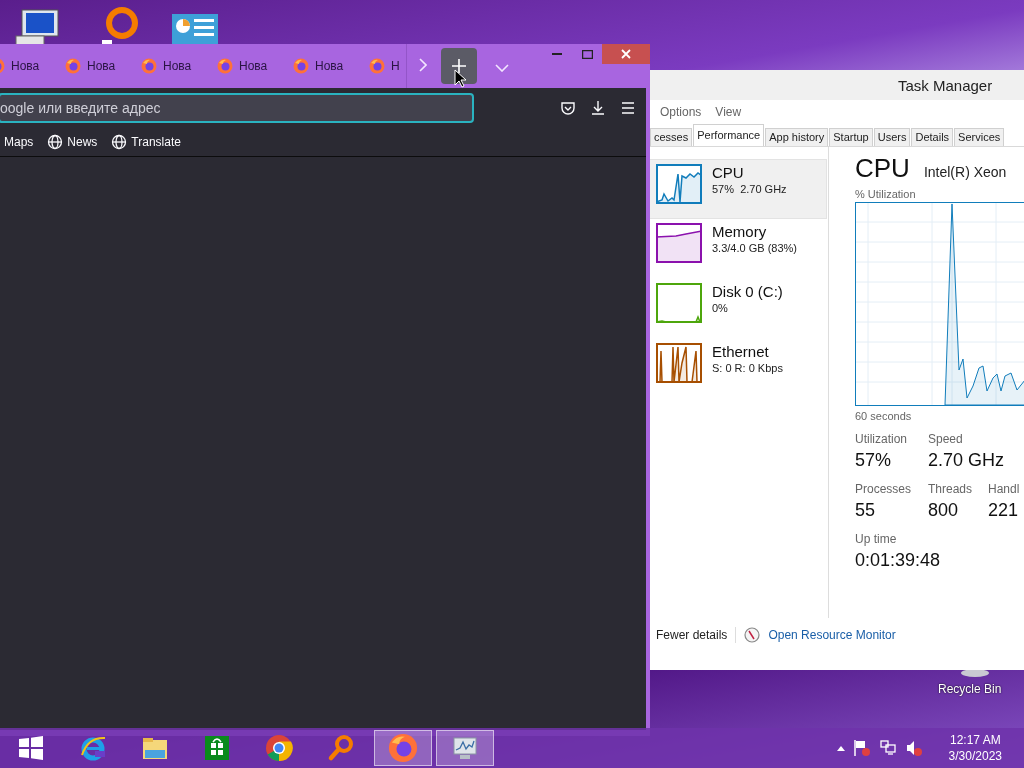 The height and width of the screenshot is (768, 1024). I want to click on clock: 12:17 AM 3/30/2023, so click(975, 748).